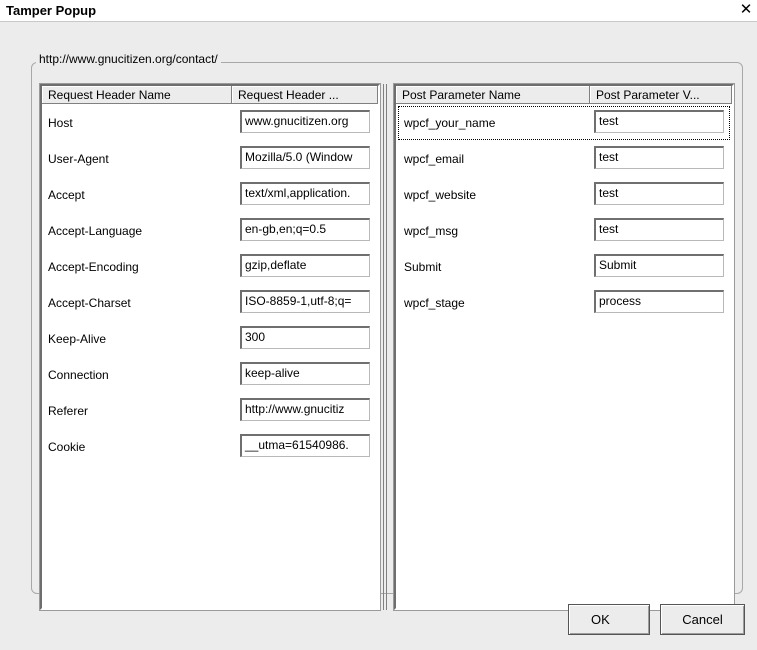  Describe the element at coordinates (659, 265) in the screenshot. I see `param-value-input: Submit` at that location.